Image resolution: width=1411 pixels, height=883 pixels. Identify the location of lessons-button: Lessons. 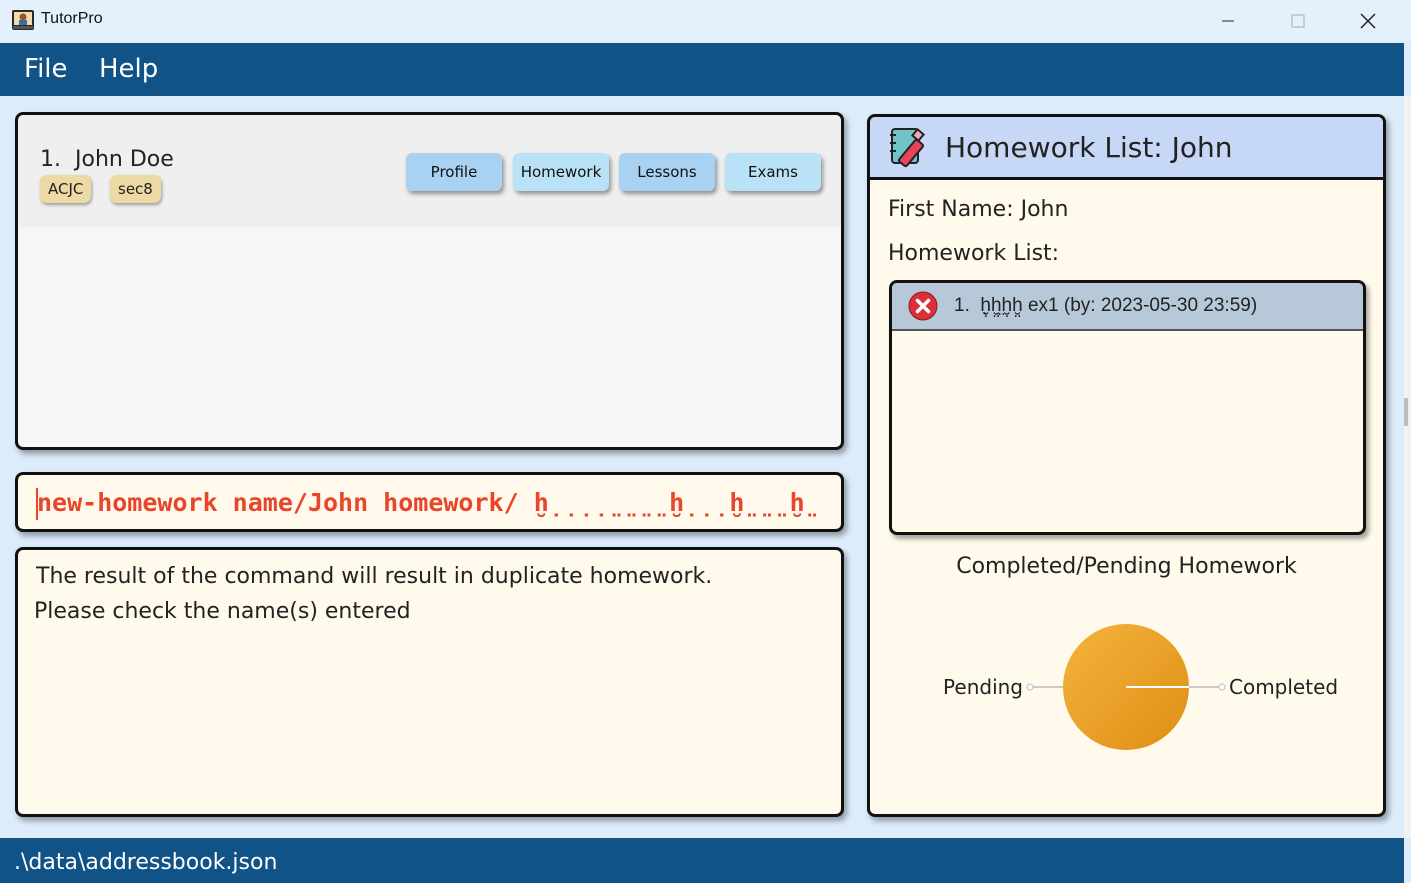
(667, 172).